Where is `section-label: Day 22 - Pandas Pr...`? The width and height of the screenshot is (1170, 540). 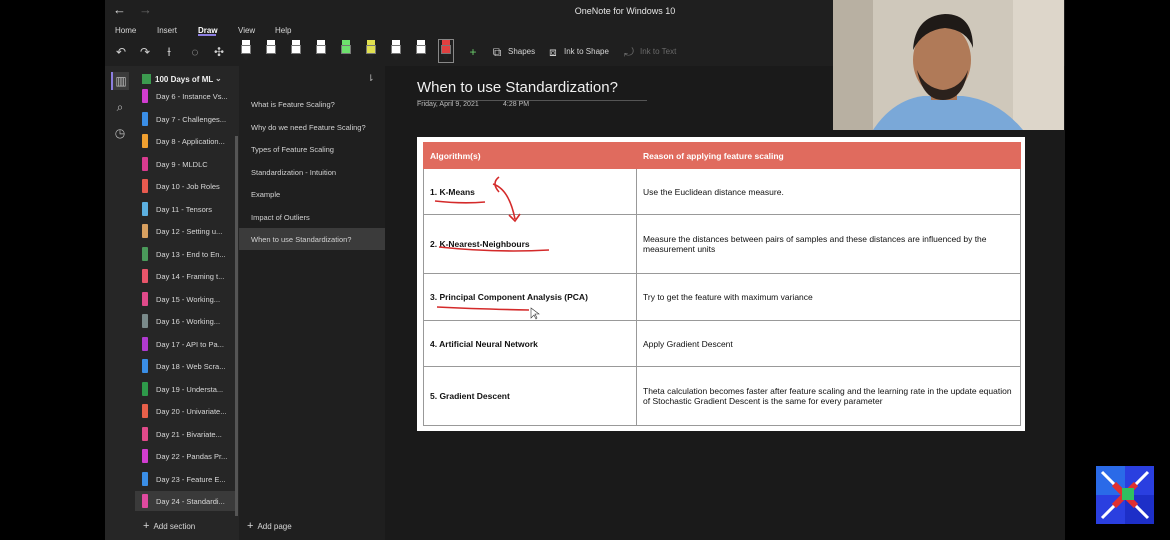 section-label: Day 22 - Pandas Pr... is located at coordinates (192, 456).